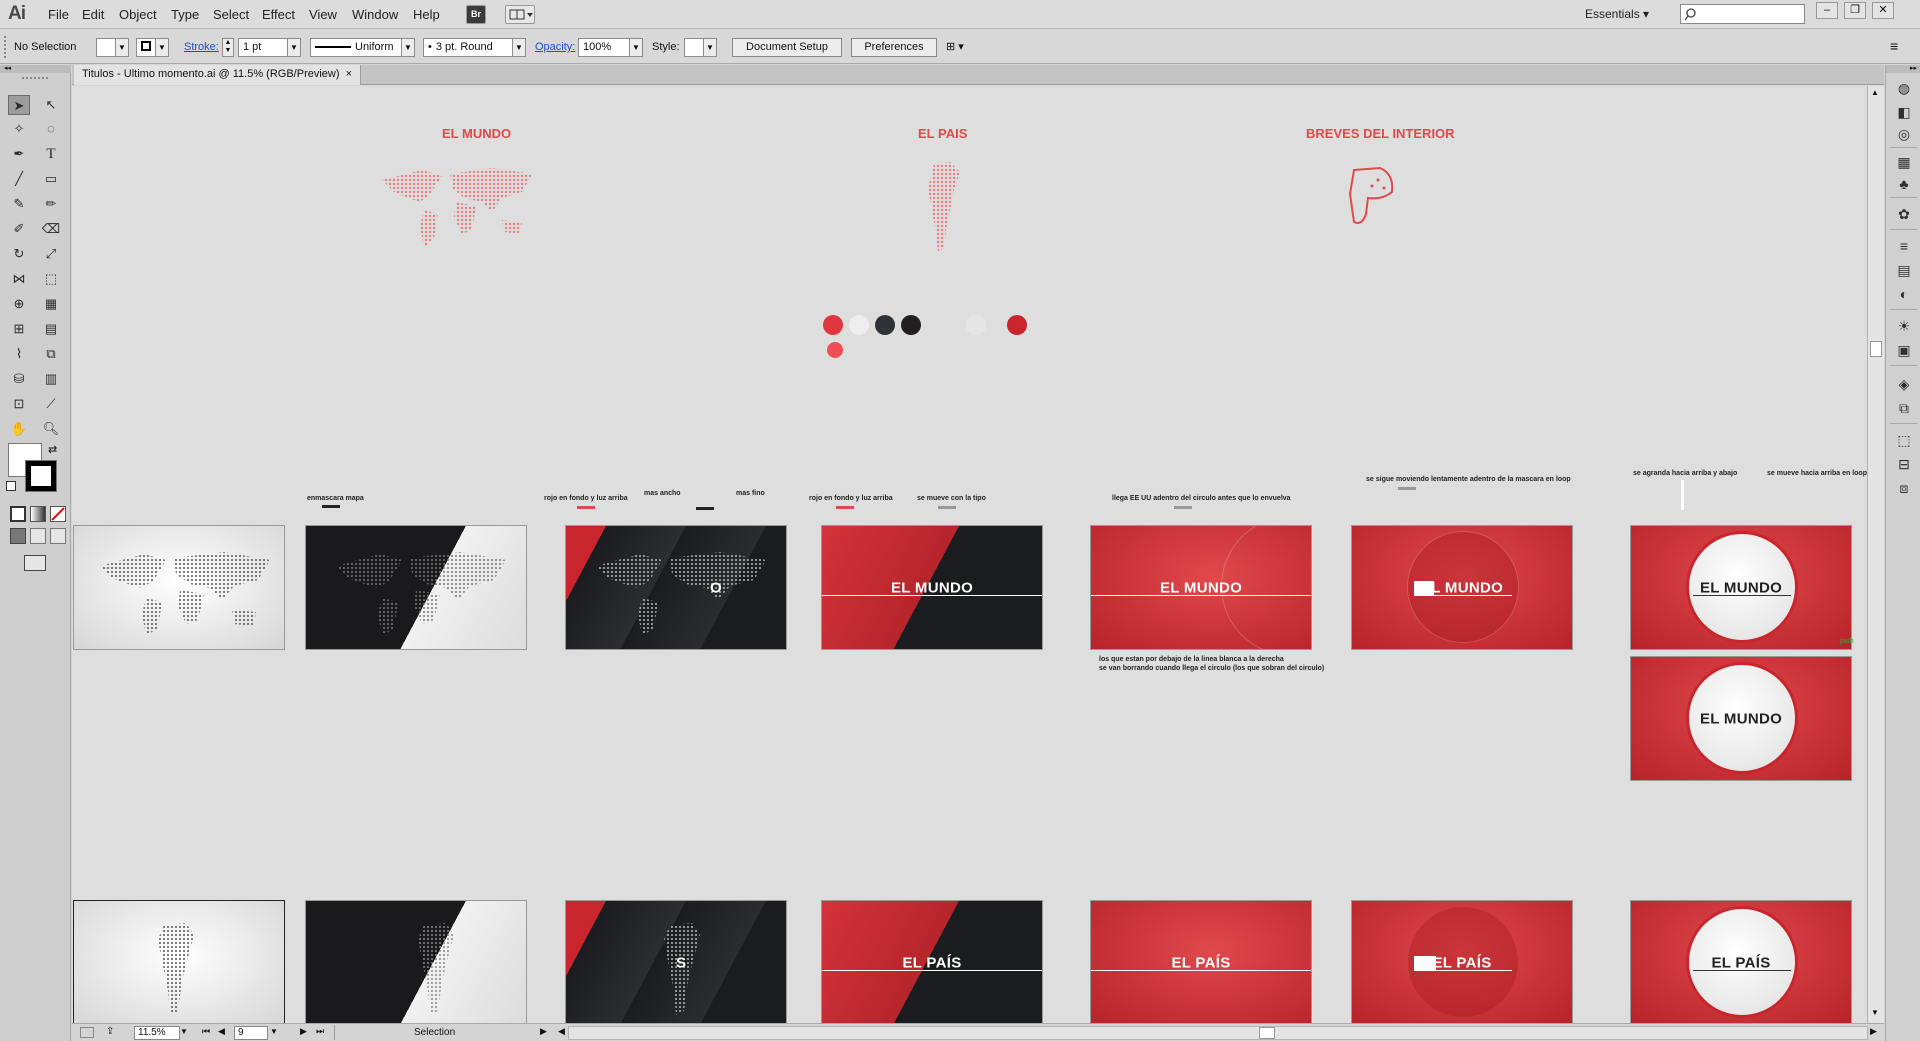  I want to click on graphic-style-swatch, so click(694, 47).